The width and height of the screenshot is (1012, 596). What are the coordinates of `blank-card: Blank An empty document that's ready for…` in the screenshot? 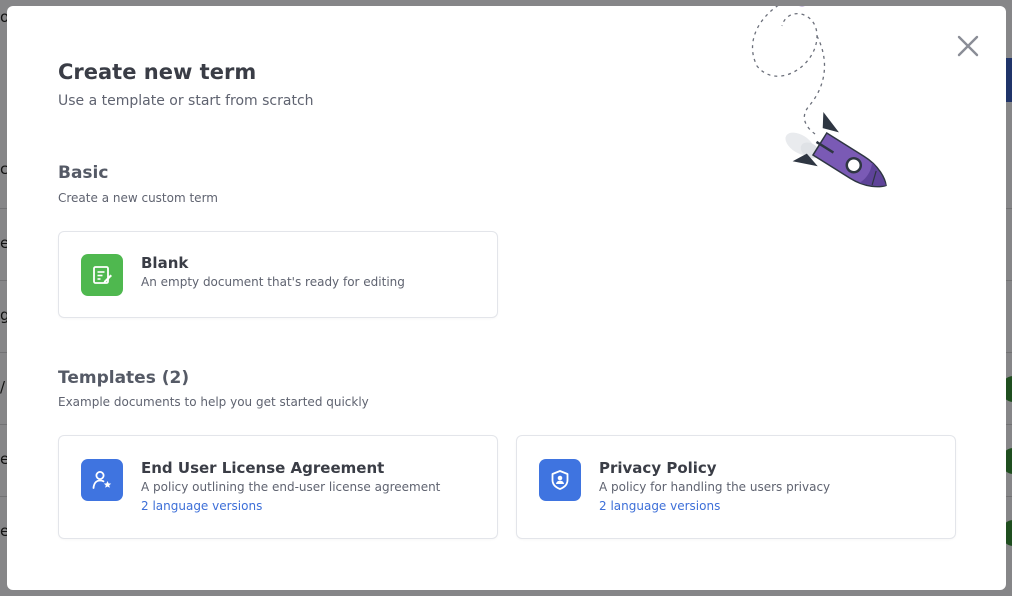 It's located at (278, 274).